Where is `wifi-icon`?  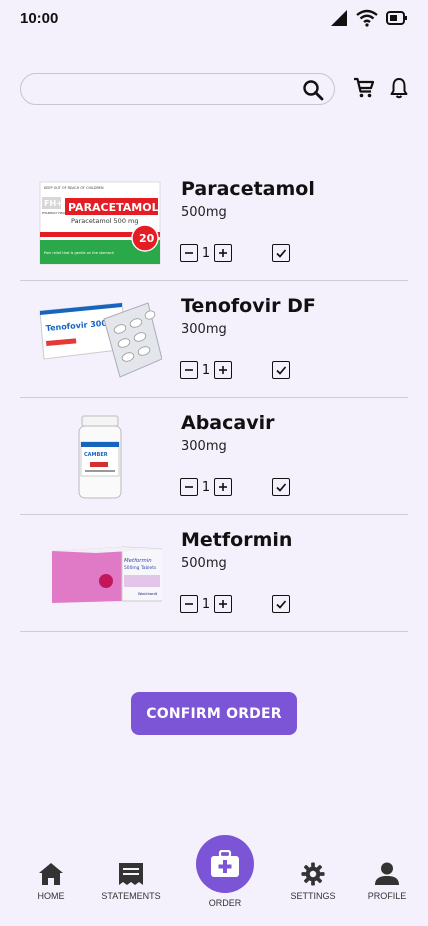 wifi-icon is located at coordinates (367, 18).